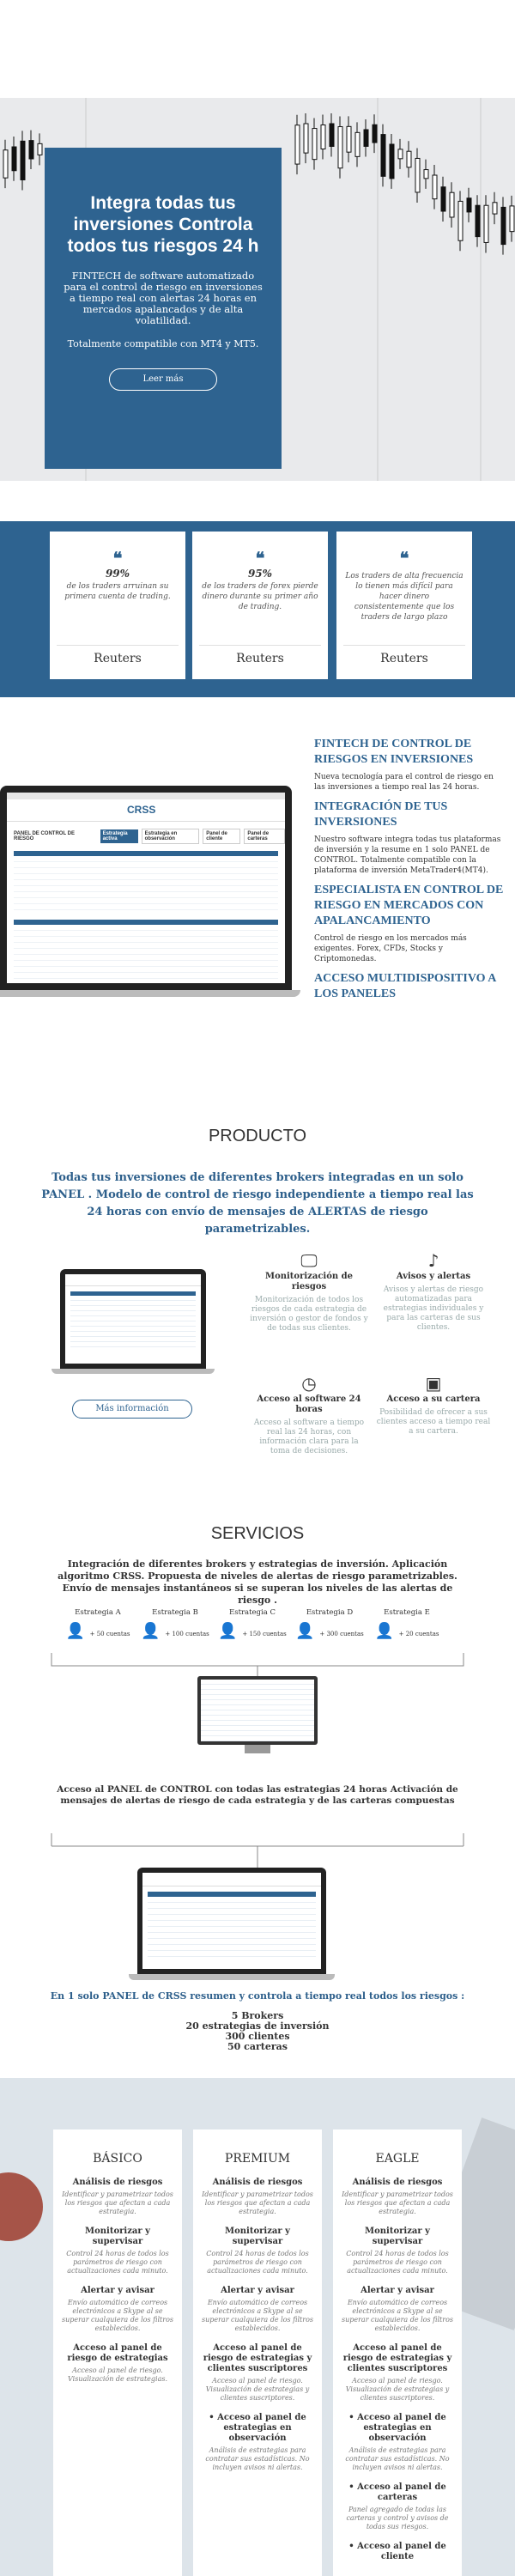 This screenshot has width=515, height=2576. What do you see at coordinates (260, 574) in the screenshot?
I see `quote-percent: 95%` at bounding box center [260, 574].